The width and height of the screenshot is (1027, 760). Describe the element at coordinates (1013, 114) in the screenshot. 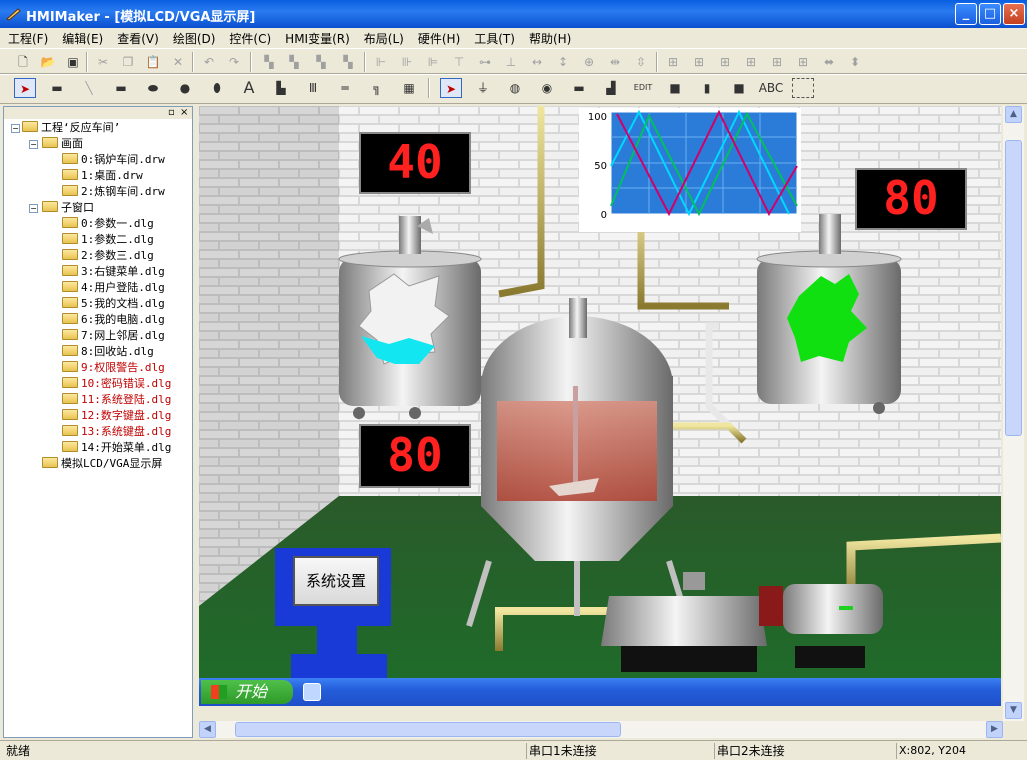

I see `scroll-up-icon: ▲` at that location.